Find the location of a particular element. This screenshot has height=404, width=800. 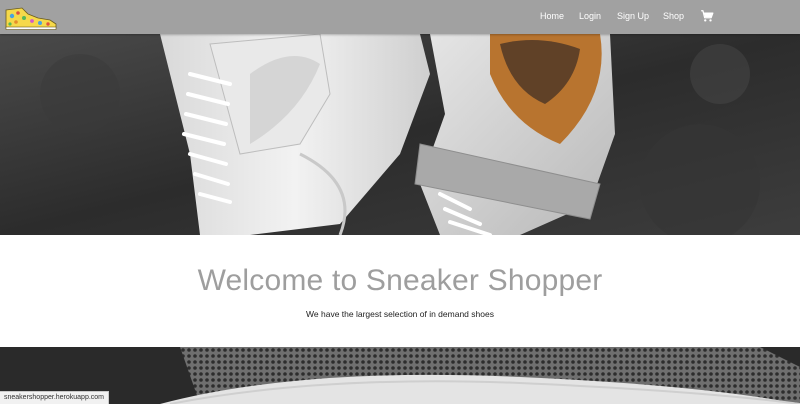

nav-signup-link: Sign Up is located at coordinates (633, 16).